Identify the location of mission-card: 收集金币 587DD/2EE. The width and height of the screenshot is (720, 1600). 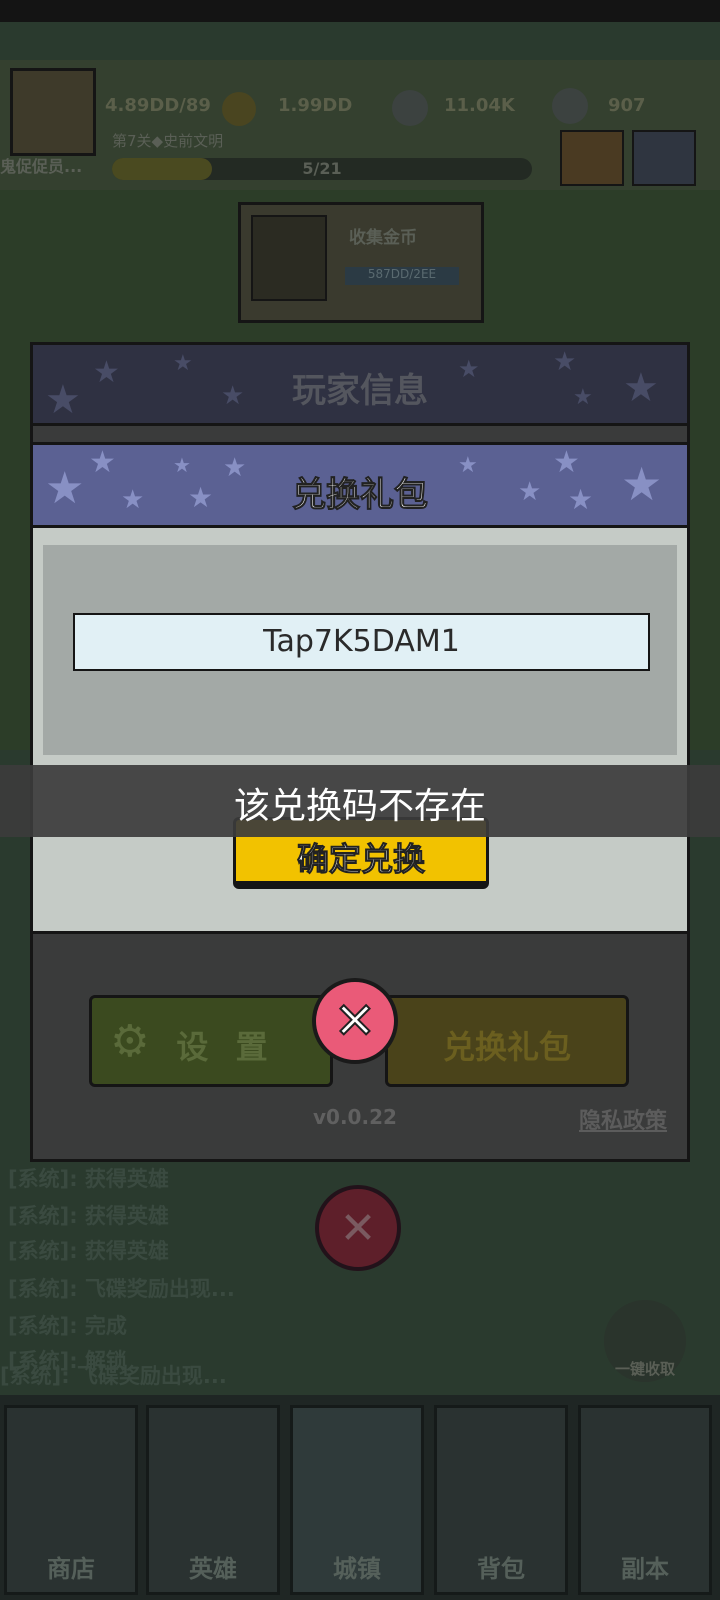
(361, 262).